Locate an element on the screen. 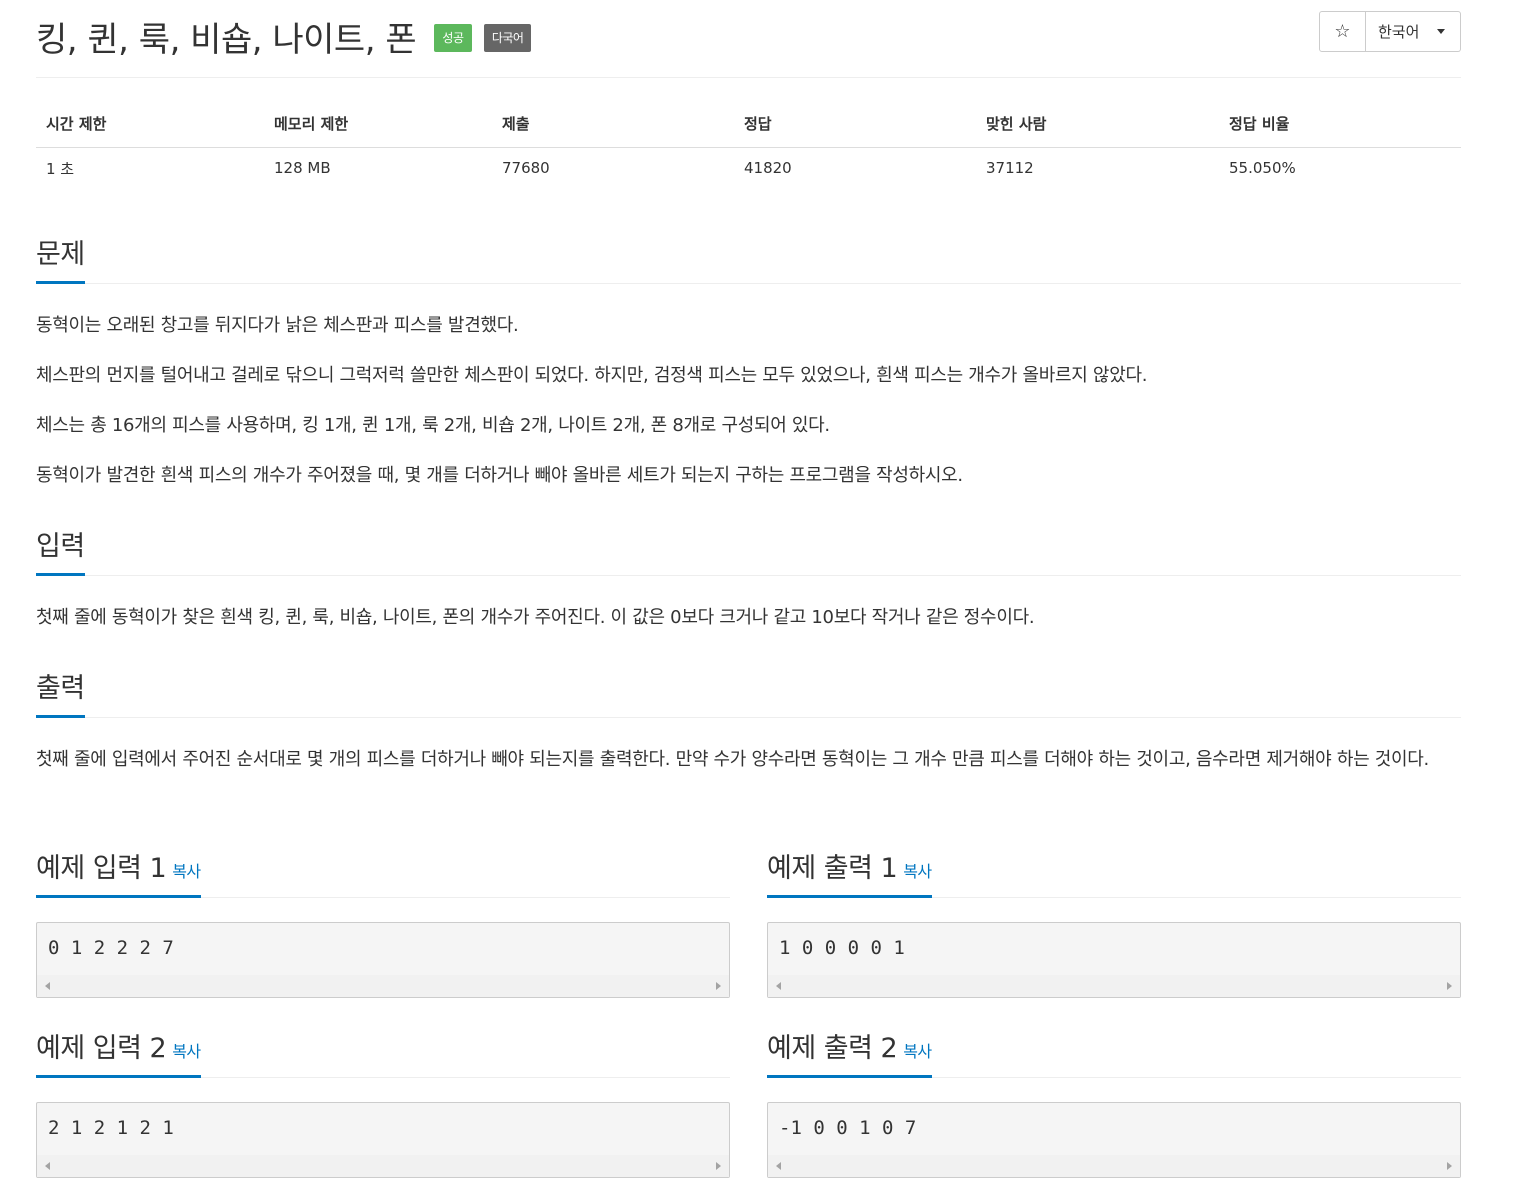 The height and width of the screenshot is (1197, 1522). info-header-memory-limit: 메모리 제한 is located at coordinates (378, 125).